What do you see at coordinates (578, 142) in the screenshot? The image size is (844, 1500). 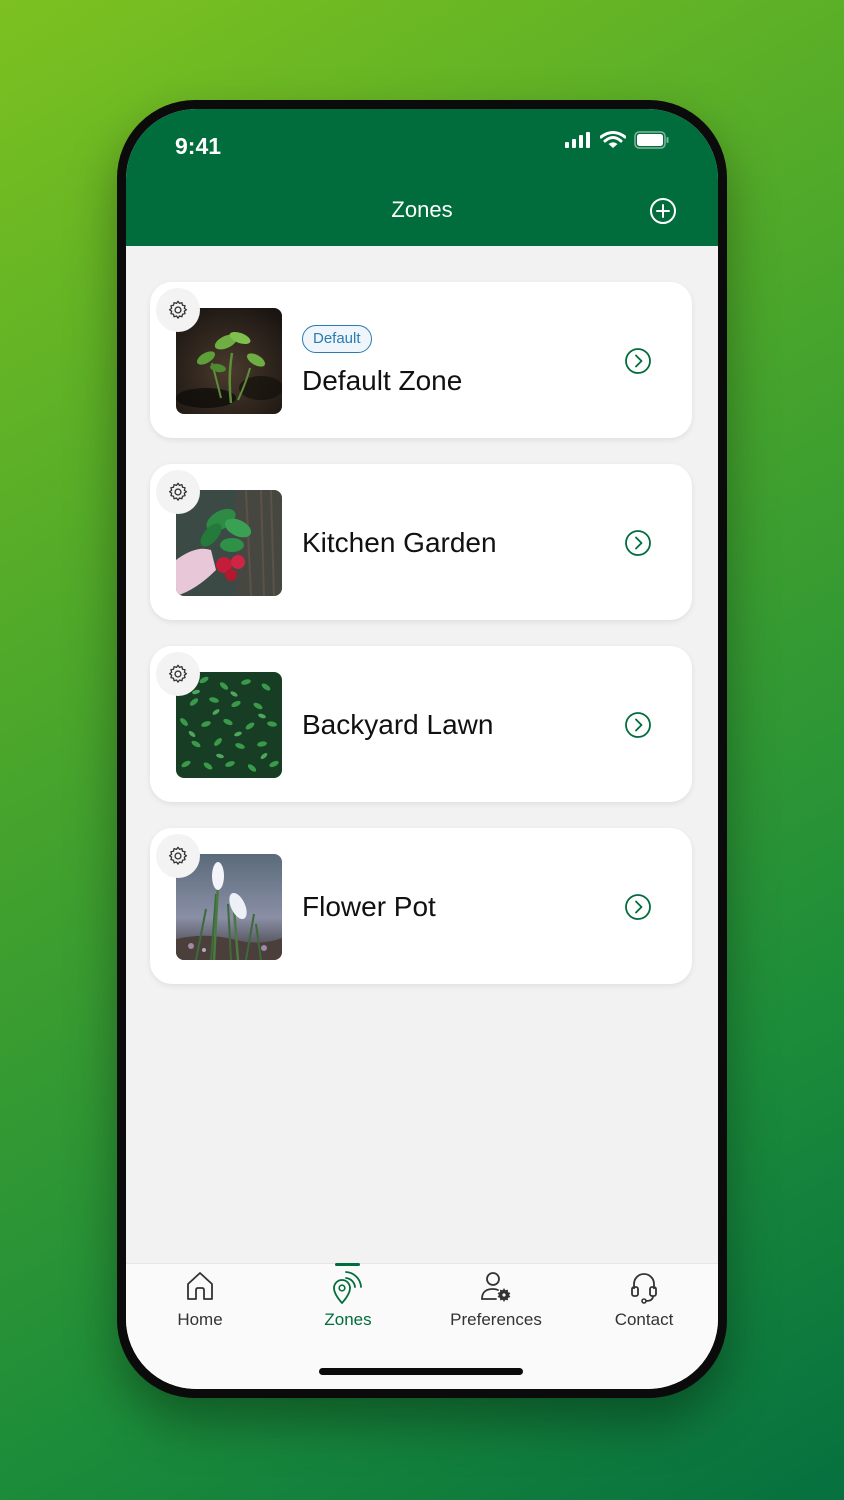 I see `cellular-signal-icon` at bounding box center [578, 142].